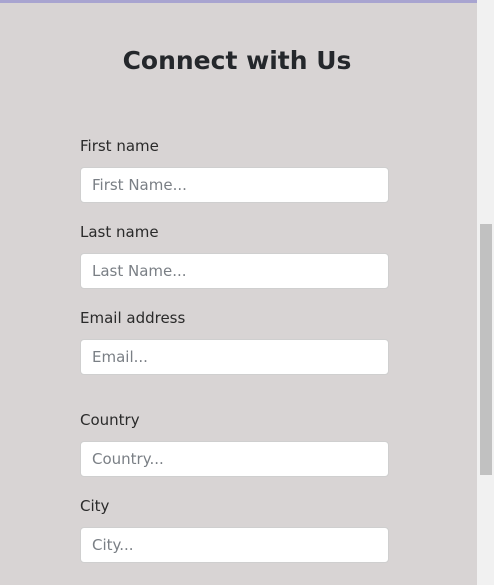  What do you see at coordinates (95, 506) in the screenshot?
I see `city-label: City` at bounding box center [95, 506].